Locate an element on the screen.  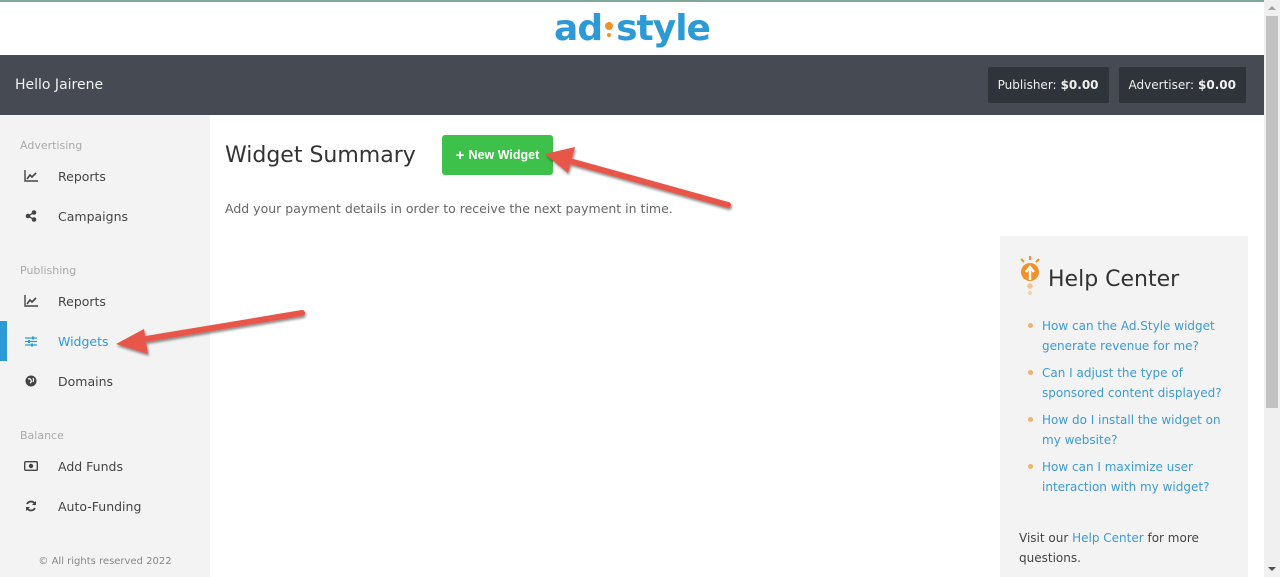
help-footer-prefix: Visit our is located at coordinates (1044, 538).